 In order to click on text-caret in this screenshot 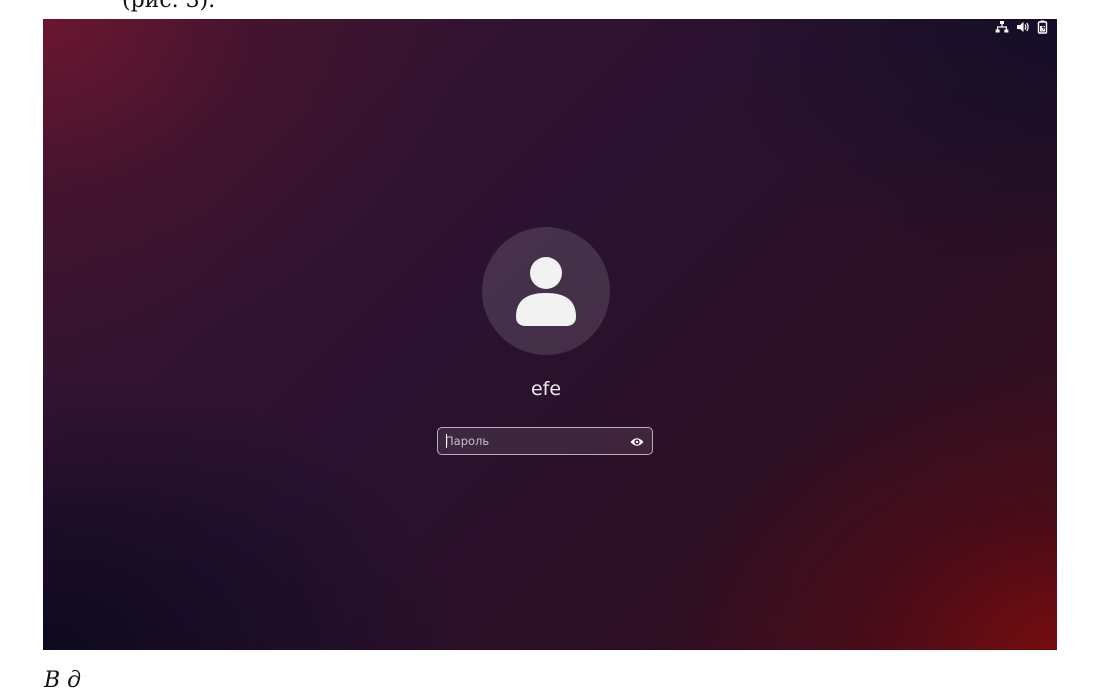, I will do `click(446, 441)`.